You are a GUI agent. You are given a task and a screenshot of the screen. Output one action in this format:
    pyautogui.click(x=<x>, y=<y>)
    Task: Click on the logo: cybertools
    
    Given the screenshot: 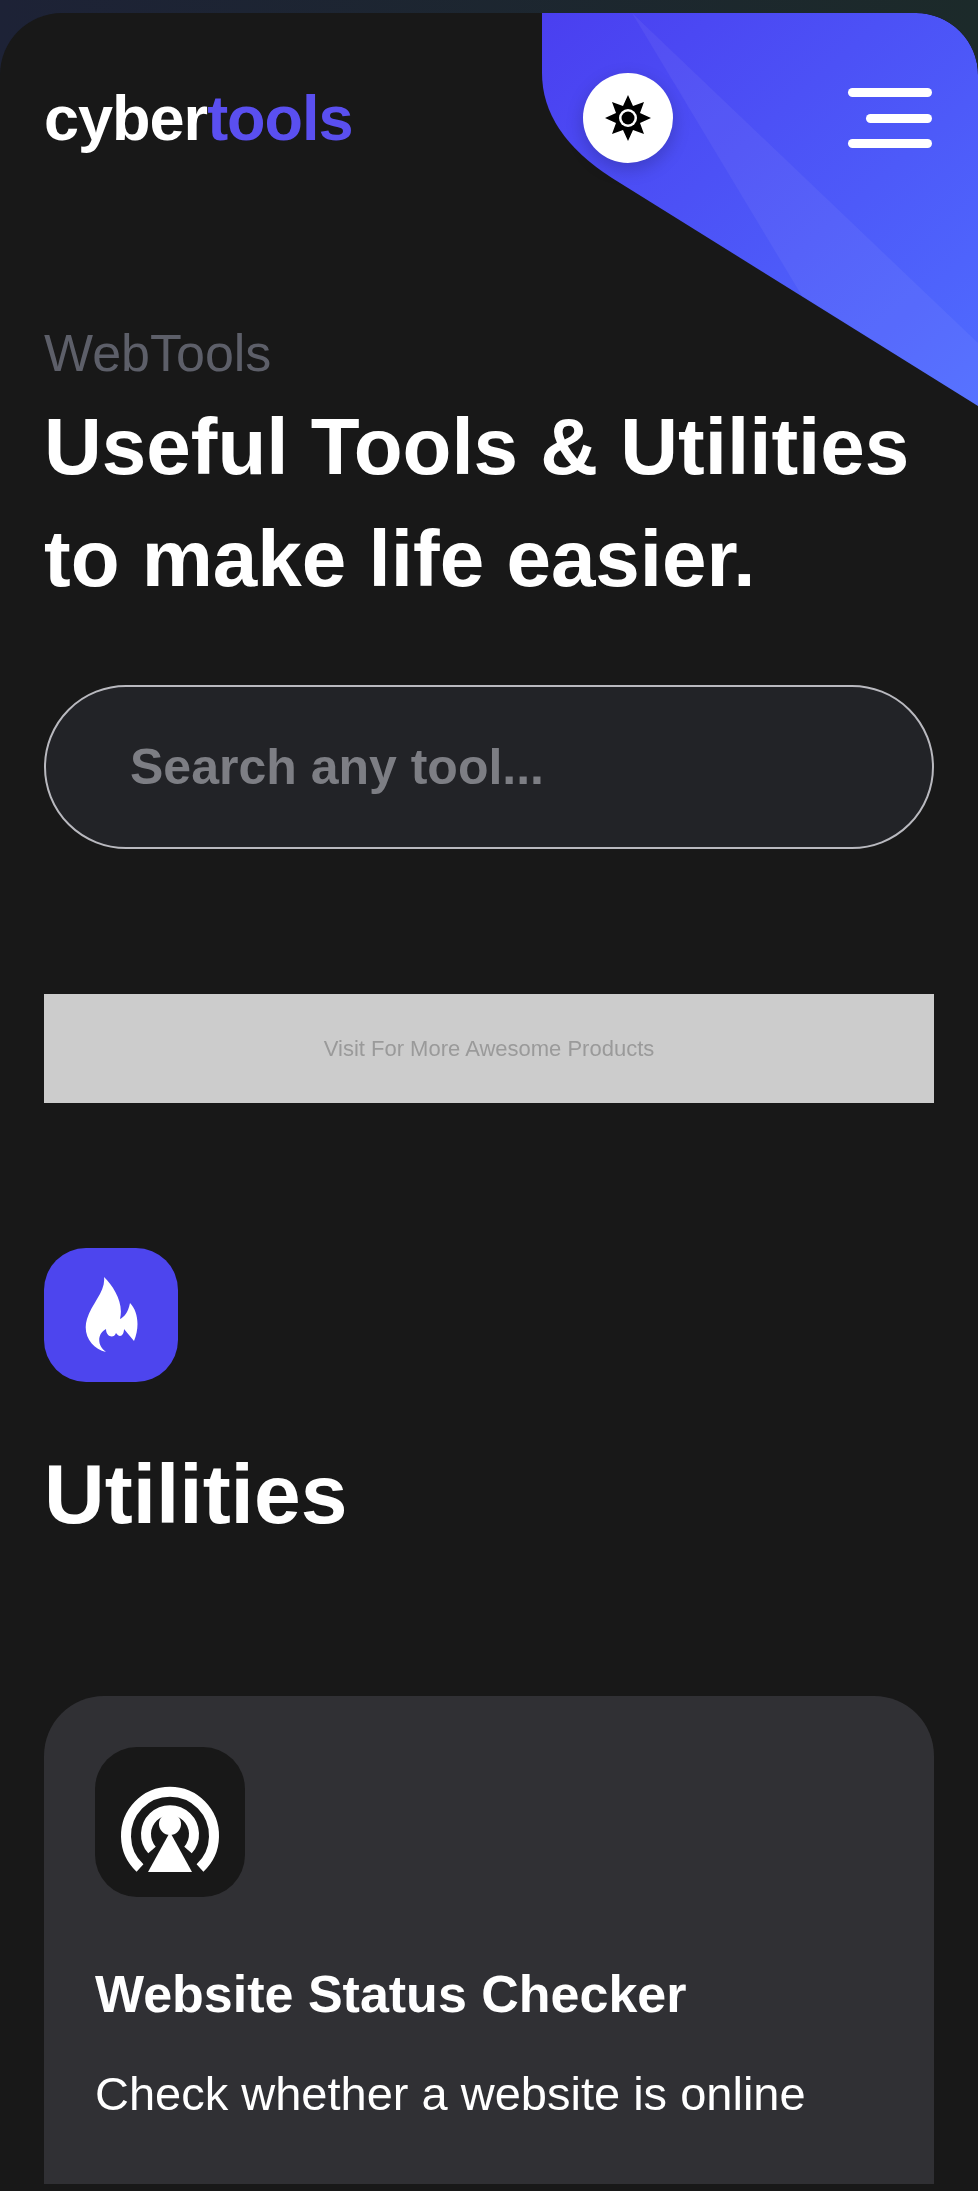 What is the action you would take?
    pyautogui.click(x=198, y=118)
    